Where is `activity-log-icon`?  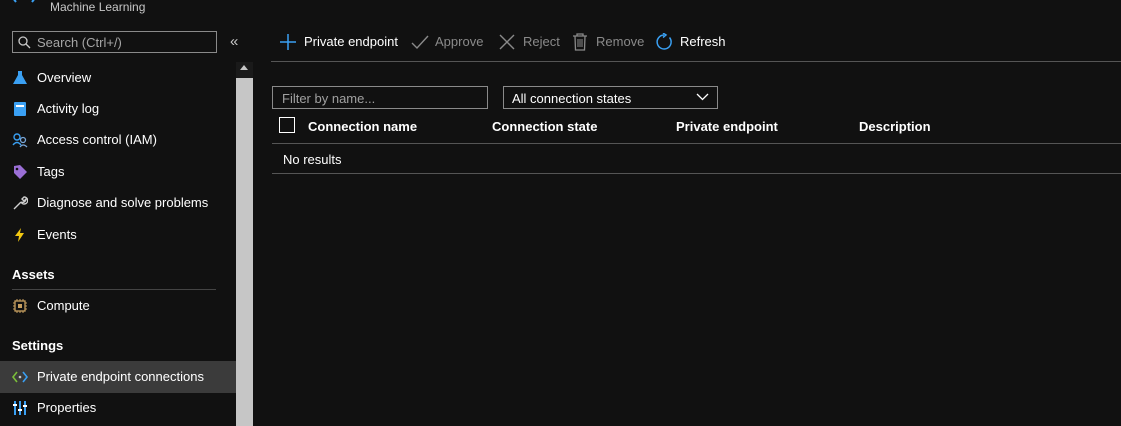
activity-log-icon is located at coordinates (20, 109).